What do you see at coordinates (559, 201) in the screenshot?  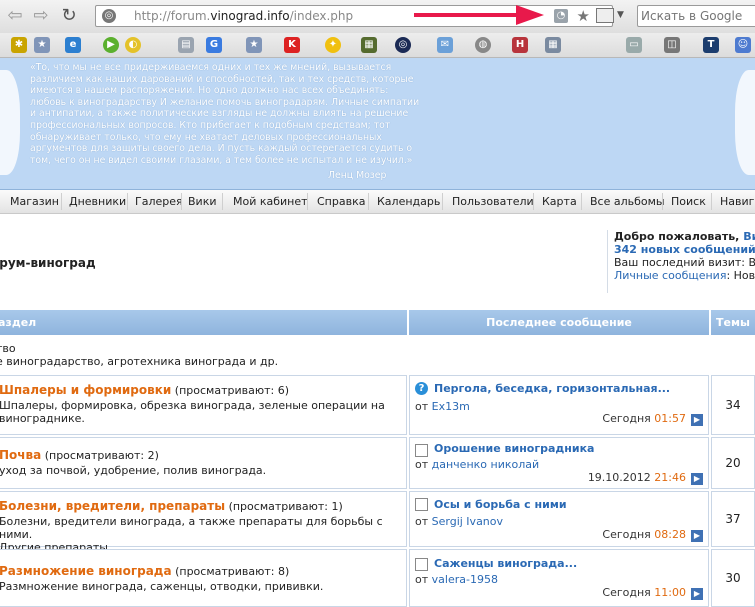 I see `menu-item-map: Карта` at bounding box center [559, 201].